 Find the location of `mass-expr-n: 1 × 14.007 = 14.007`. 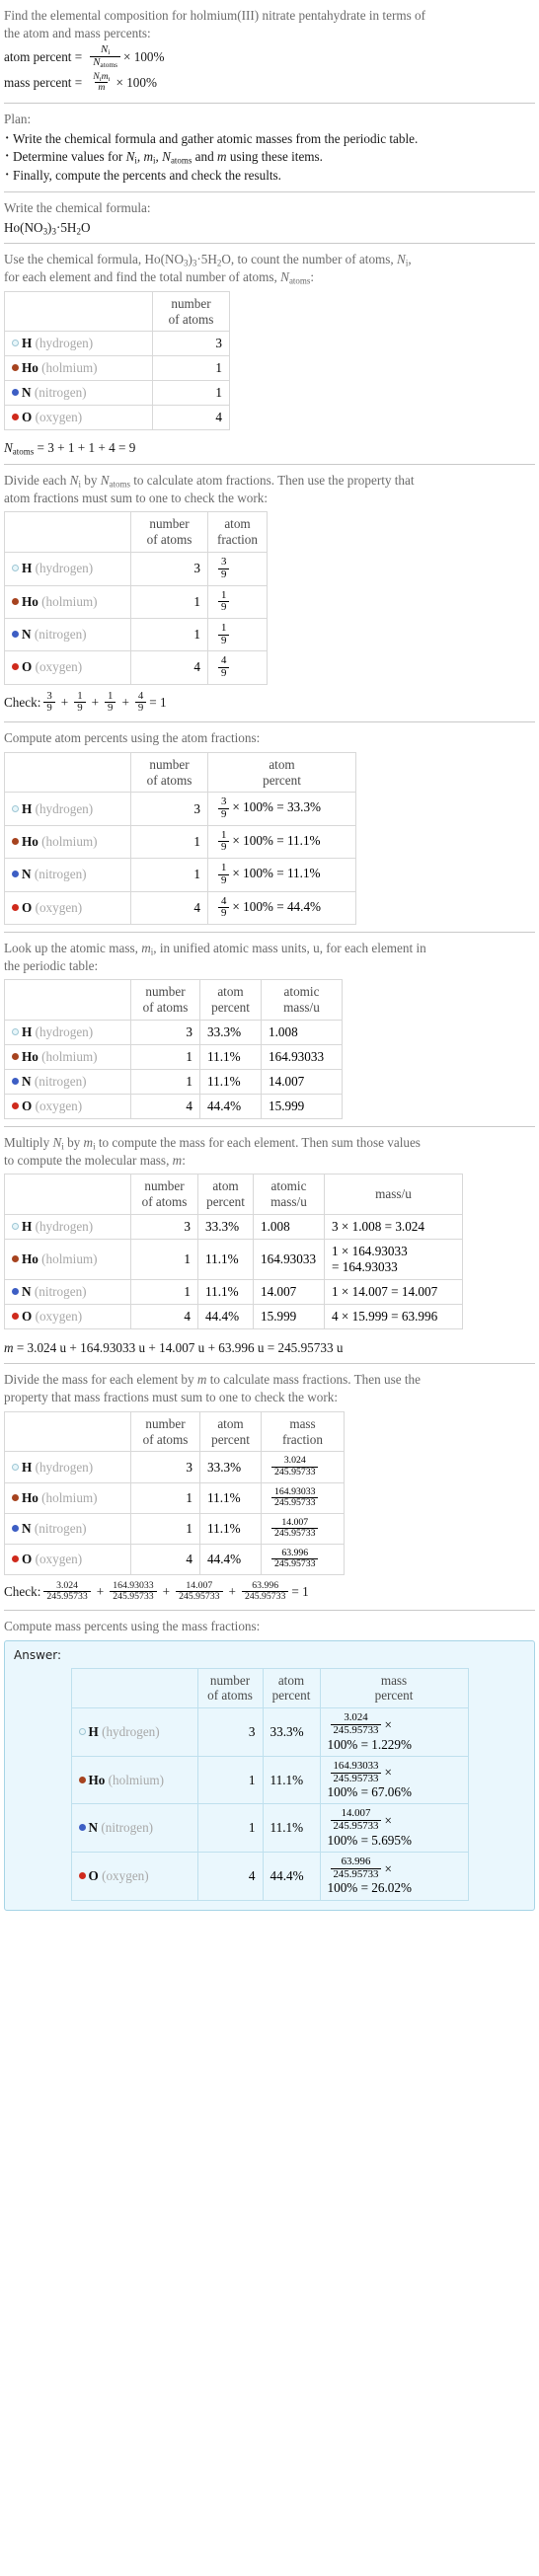

mass-expr-n: 1 × 14.007 = 14.007 is located at coordinates (393, 1291).